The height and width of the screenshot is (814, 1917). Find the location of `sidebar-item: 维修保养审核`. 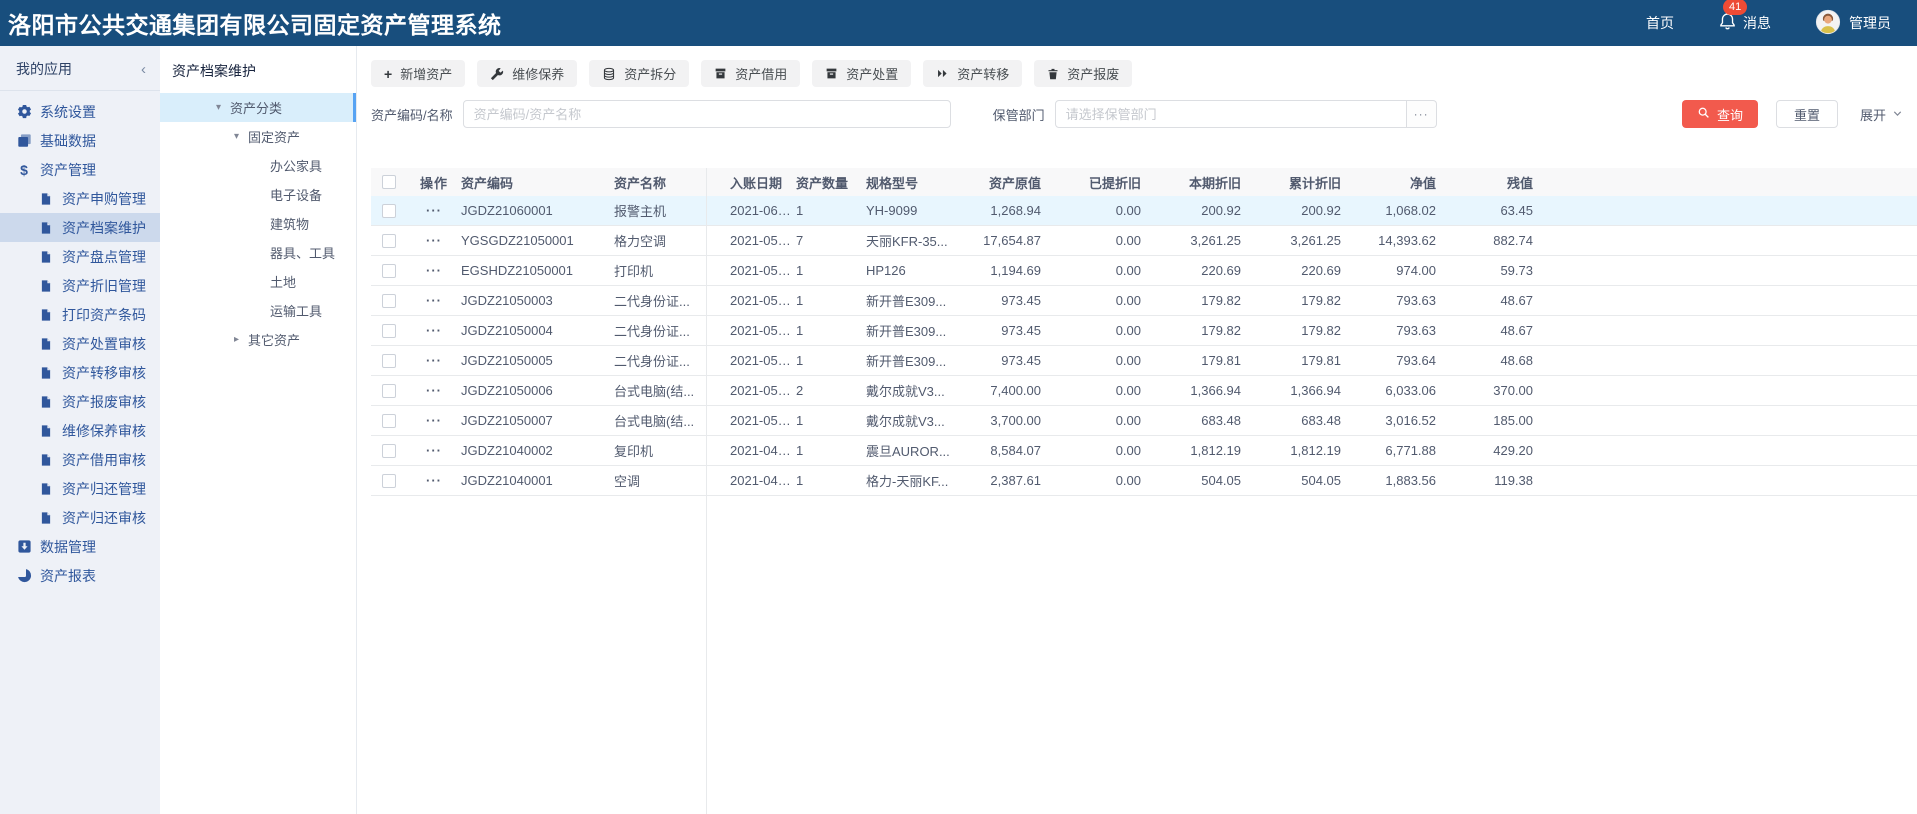

sidebar-item: 维修保养审核 is located at coordinates (80, 430).